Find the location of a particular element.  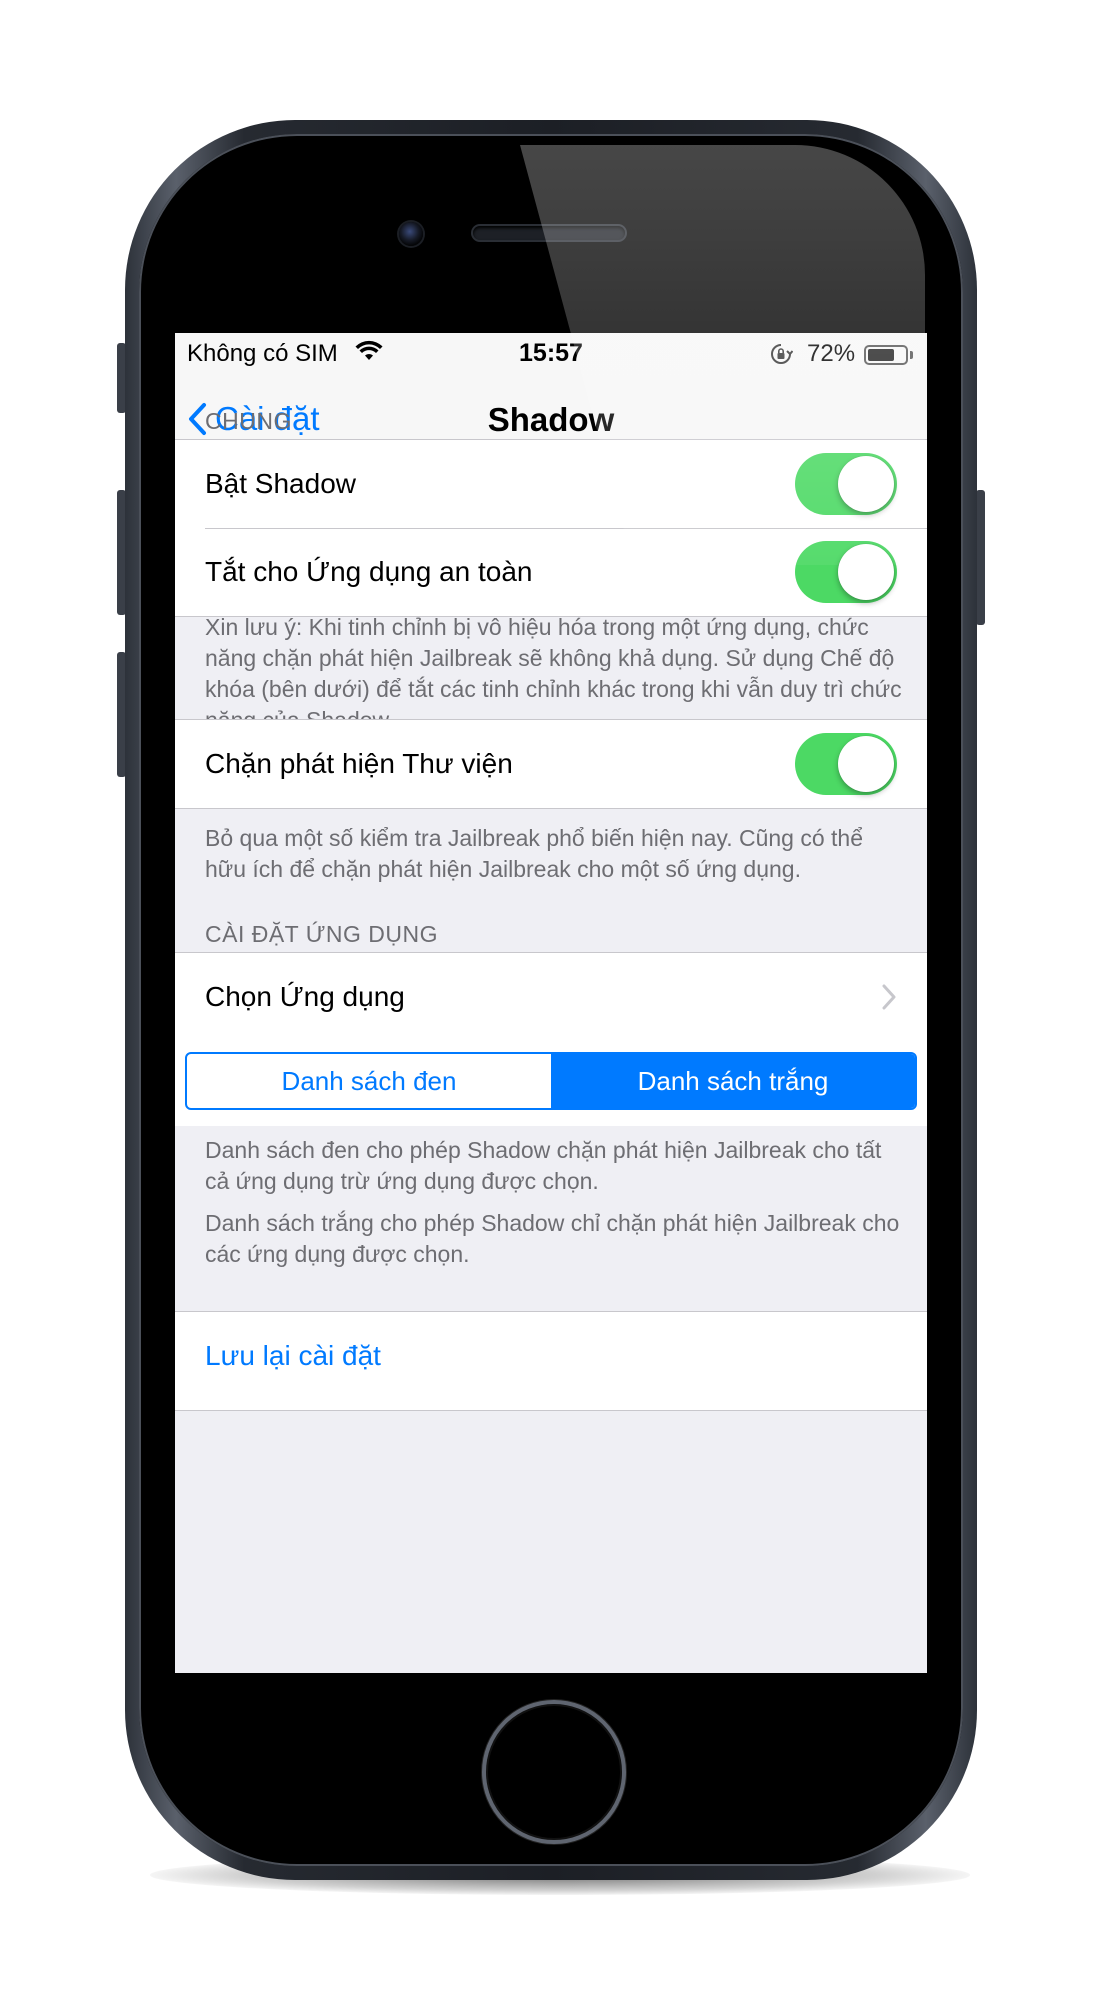

cell-enable-shadow: Bật Shadow is located at coordinates (551, 484).